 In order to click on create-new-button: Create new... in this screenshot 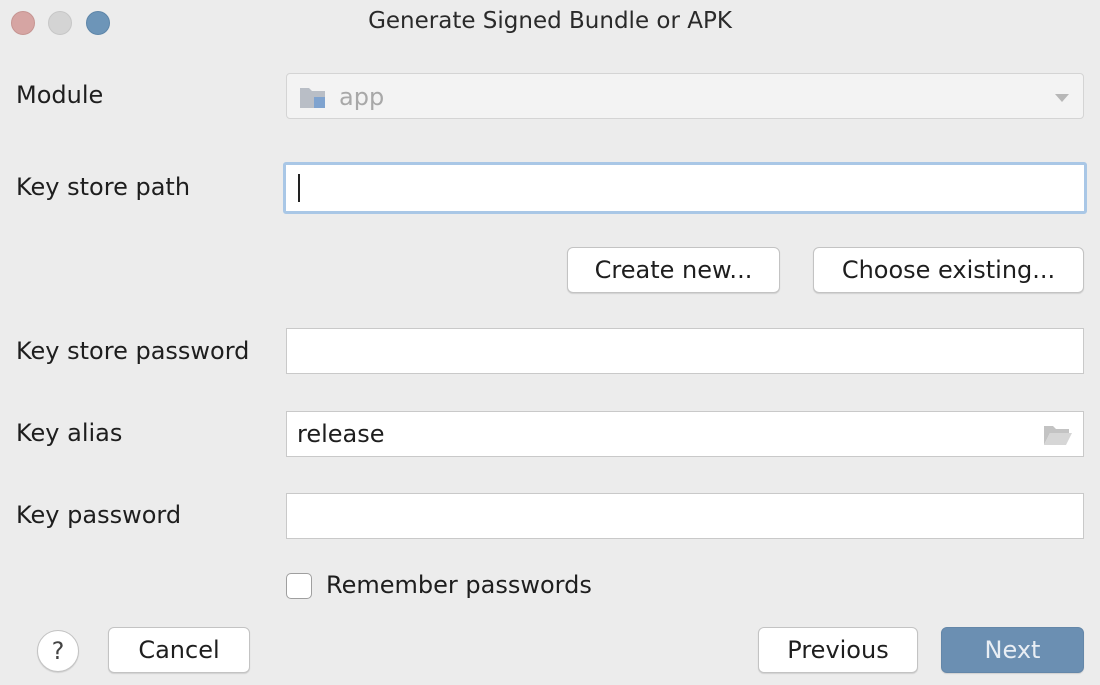, I will do `click(673, 270)`.